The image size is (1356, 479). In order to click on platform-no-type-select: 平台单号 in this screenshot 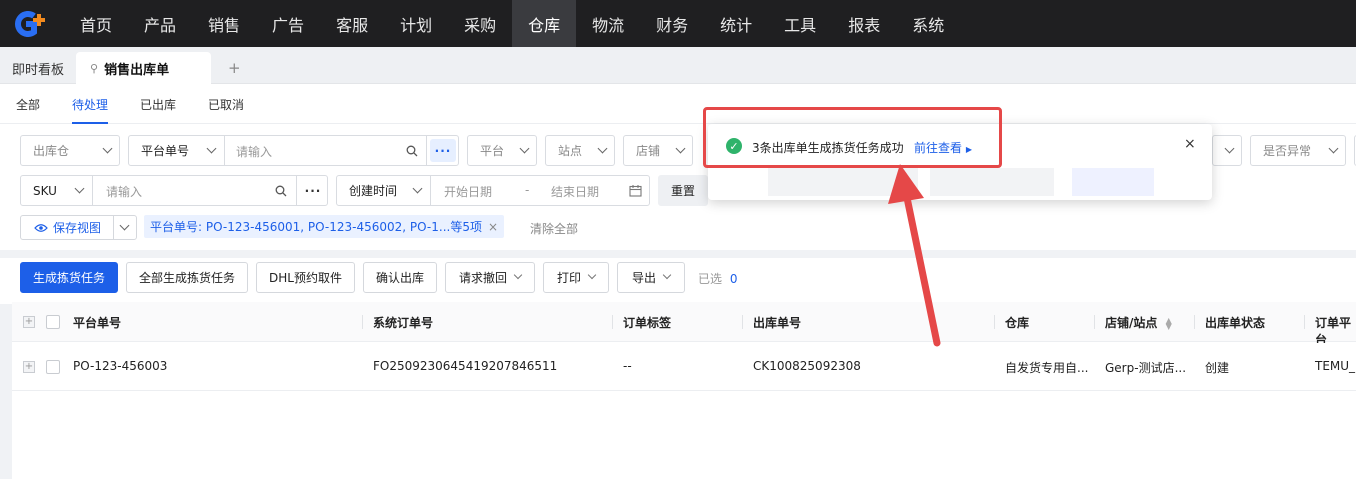, I will do `click(177, 150)`.